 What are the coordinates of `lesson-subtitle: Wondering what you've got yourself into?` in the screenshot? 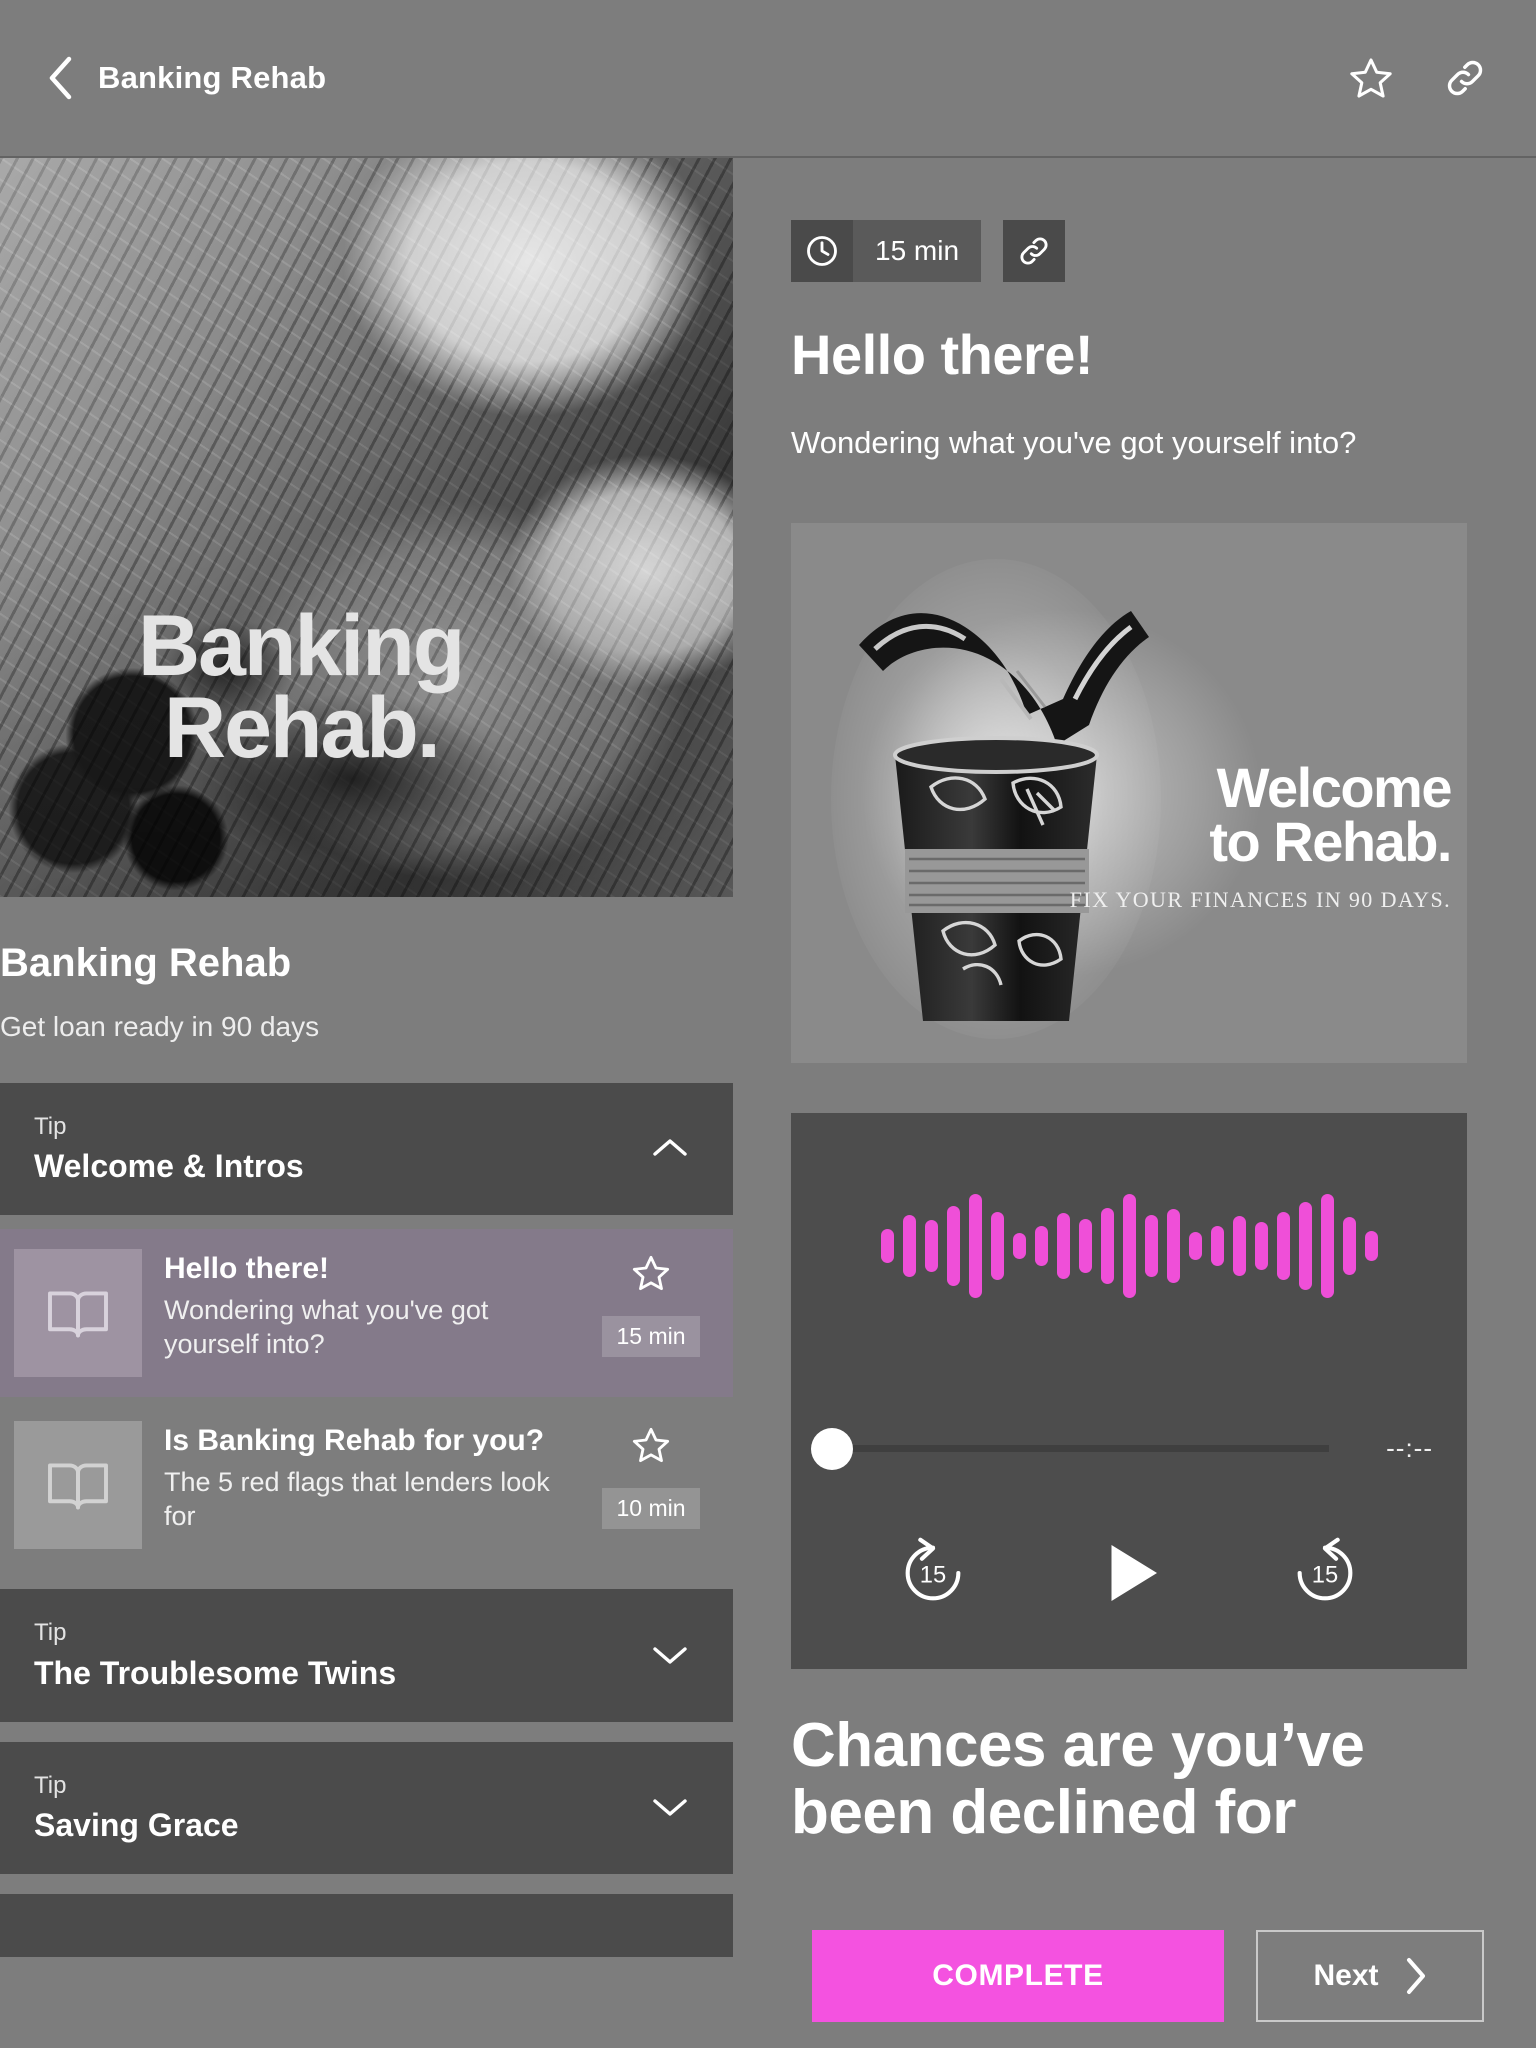 It's located at (326, 1327).